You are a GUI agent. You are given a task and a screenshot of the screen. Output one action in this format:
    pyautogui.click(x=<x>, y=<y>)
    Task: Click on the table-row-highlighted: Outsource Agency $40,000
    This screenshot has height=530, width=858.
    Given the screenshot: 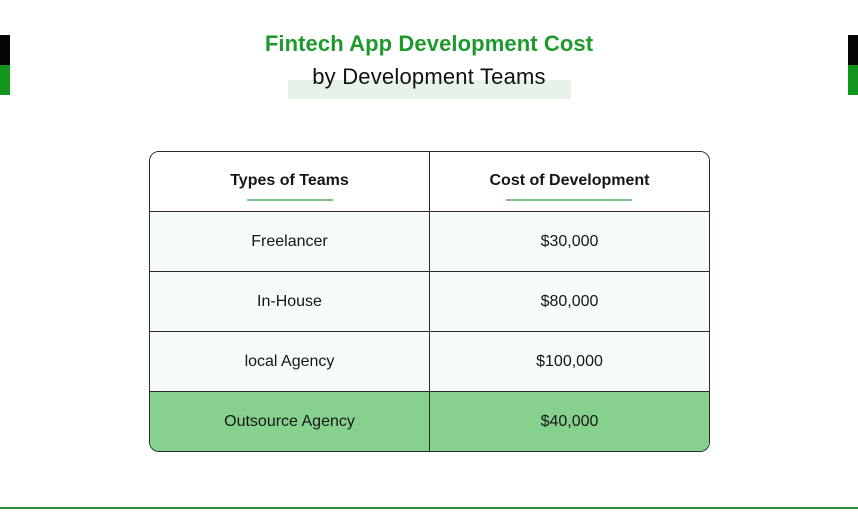 What is the action you would take?
    pyautogui.click(x=429, y=421)
    